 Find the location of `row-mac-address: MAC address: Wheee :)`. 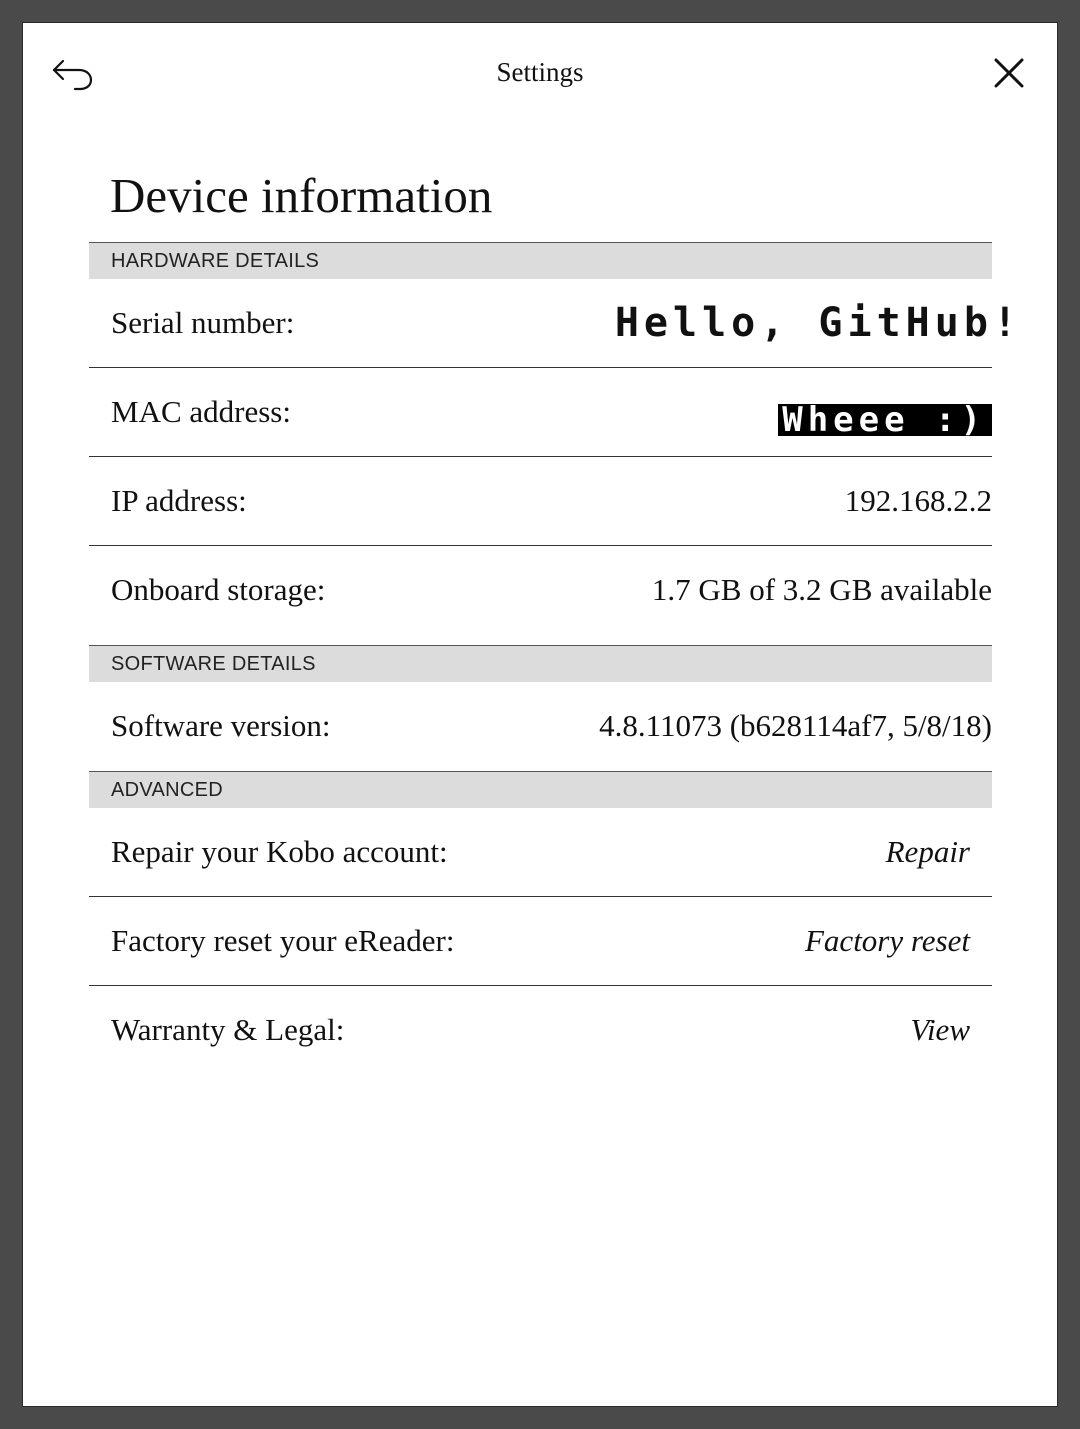

row-mac-address: MAC address: Wheee :) is located at coordinates (540, 412).